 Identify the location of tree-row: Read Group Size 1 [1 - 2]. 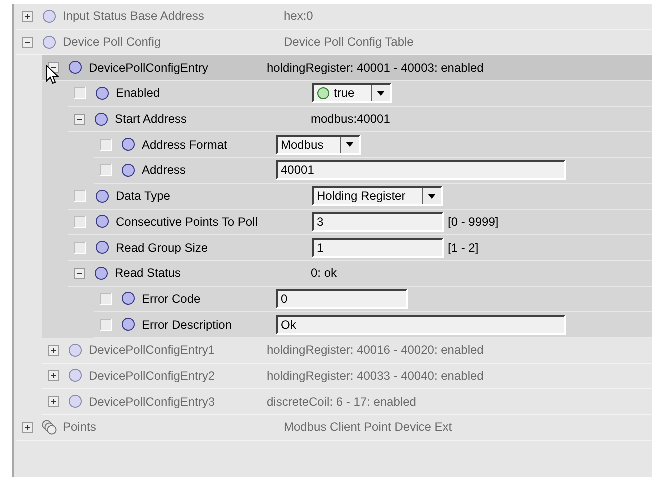
(360, 248).